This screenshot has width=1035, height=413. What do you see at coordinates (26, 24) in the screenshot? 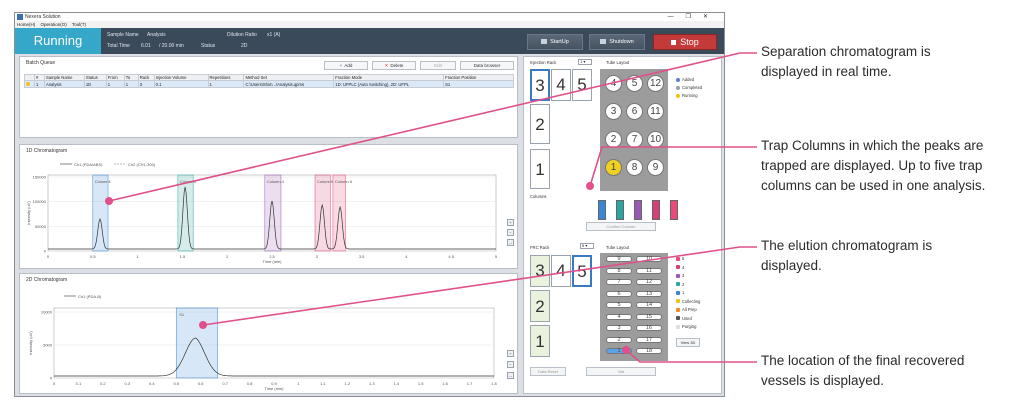
I see `menu-home: Home(H)` at bounding box center [26, 24].